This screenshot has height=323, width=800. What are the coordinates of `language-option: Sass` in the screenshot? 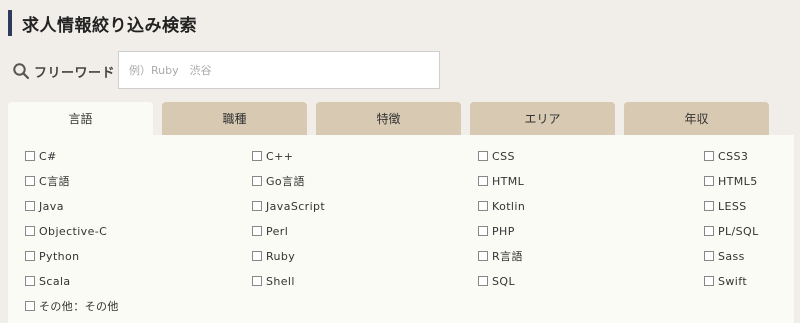 It's located at (724, 256).